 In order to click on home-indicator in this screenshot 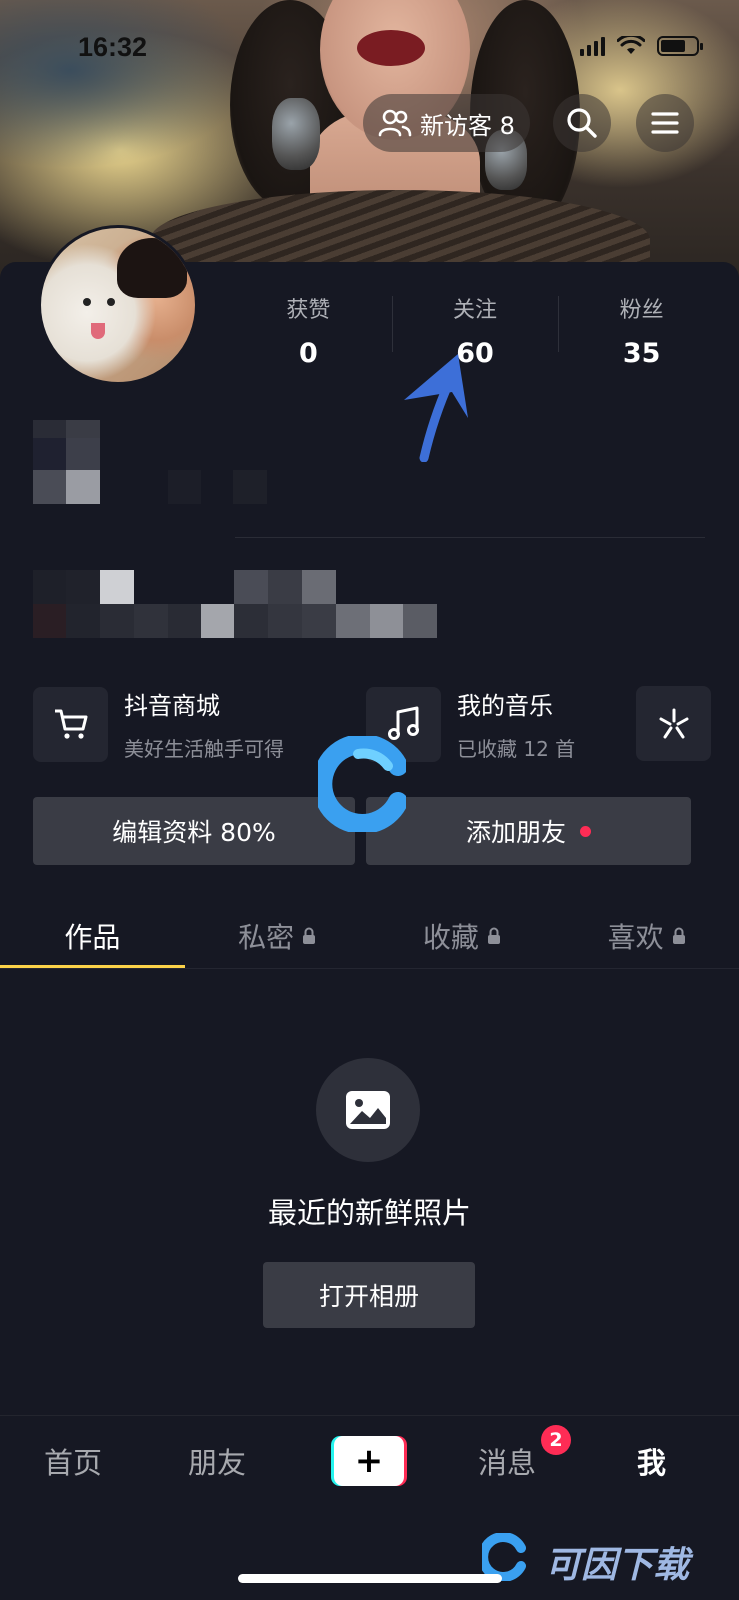, I will do `click(370, 1578)`.